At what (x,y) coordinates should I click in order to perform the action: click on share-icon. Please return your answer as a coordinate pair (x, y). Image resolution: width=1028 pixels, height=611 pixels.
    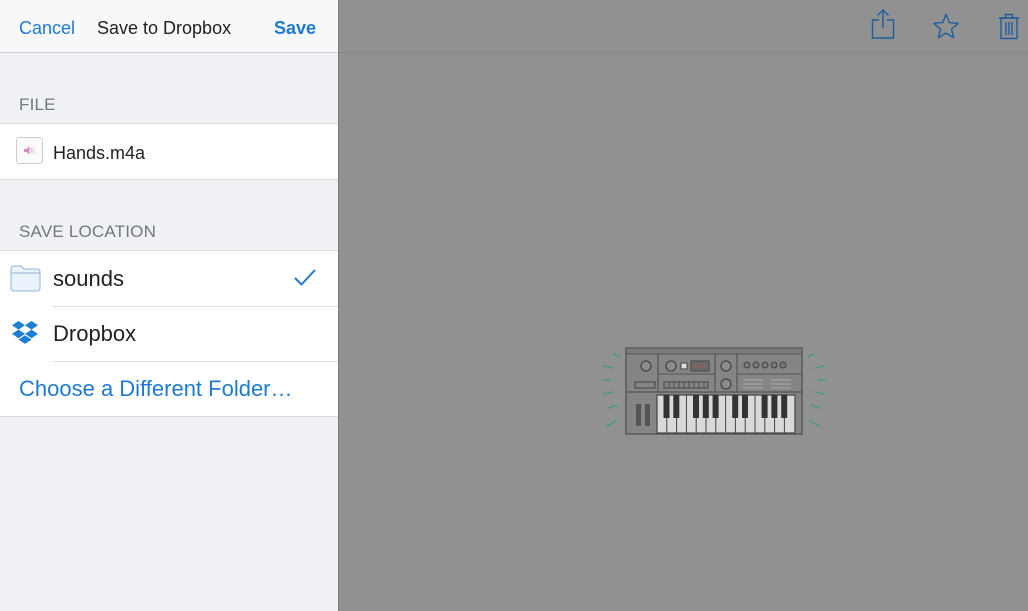
    Looking at the image, I should click on (883, 26).